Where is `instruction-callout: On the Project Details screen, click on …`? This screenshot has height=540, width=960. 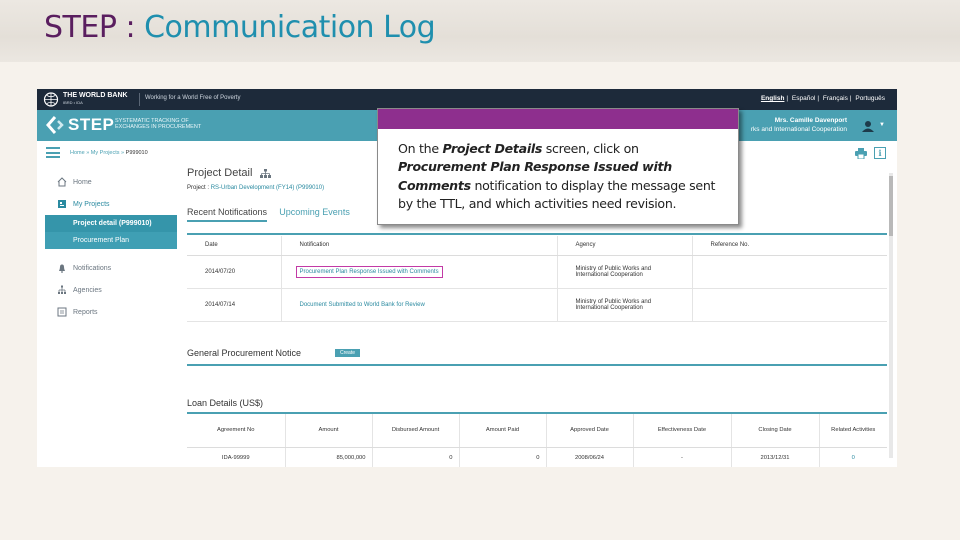 instruction-callout: On the Project Details screen, click on … is located at coordinates (558, 166).